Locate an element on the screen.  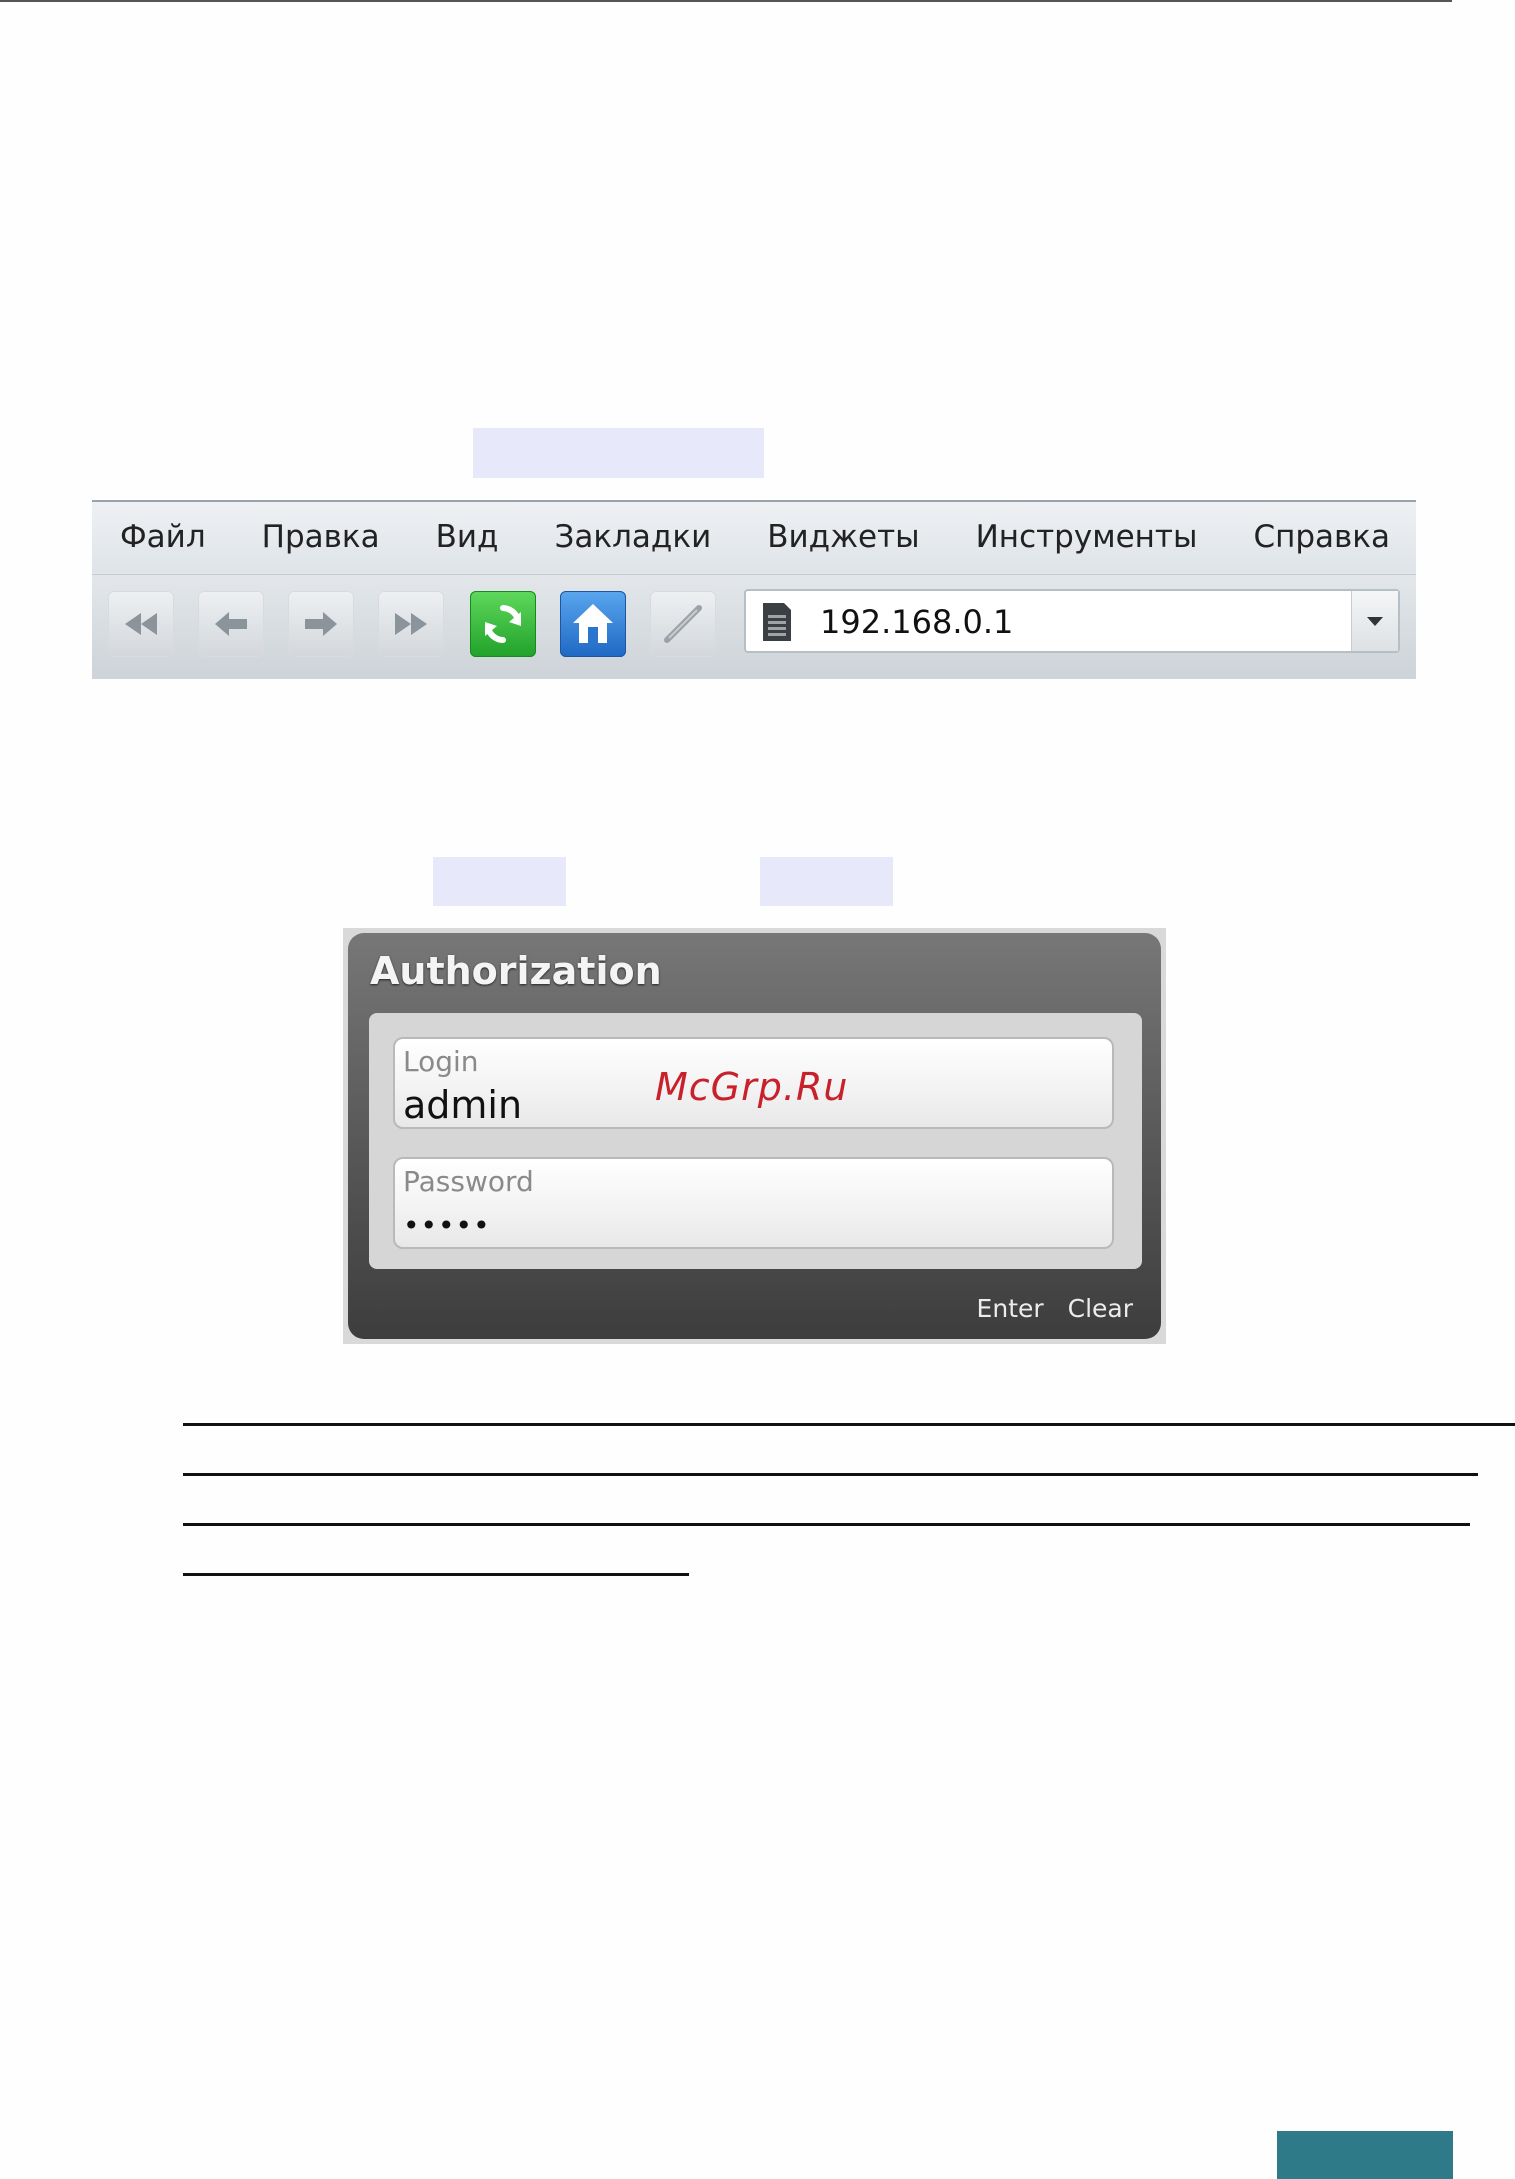
chevron-down-icon is located at coordinates (1375, 621).